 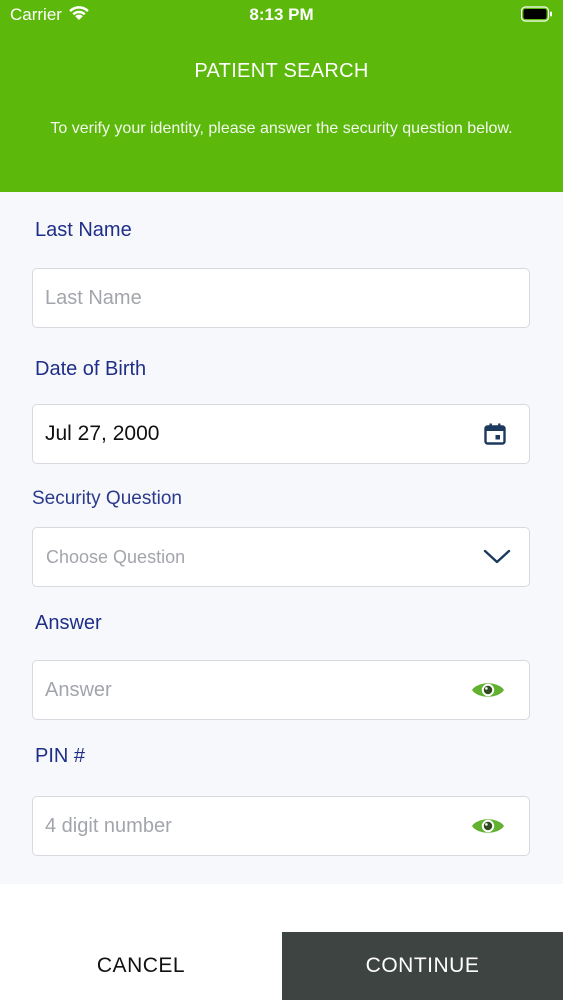 I want to click on answer-placeholder: Answer, so click(x=78, y=690).